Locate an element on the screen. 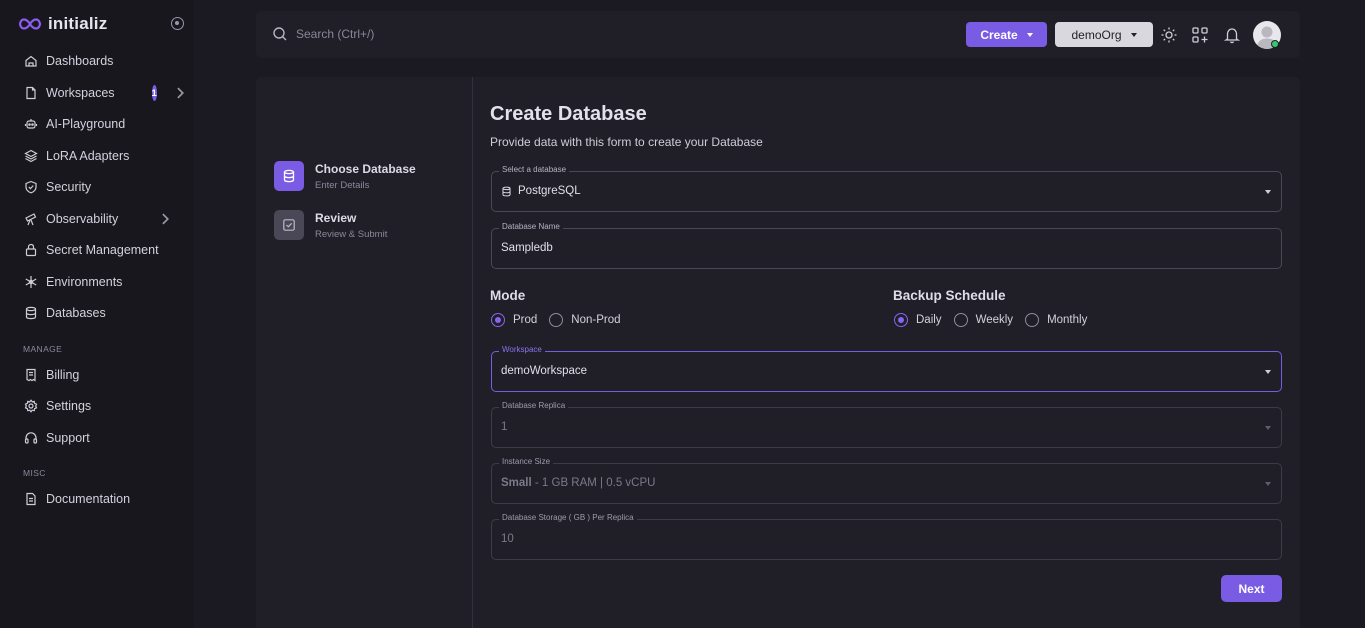 This screenshot has height=628, width=1365. sidebar-item-label: Documentation is located at coordinates (88, 499).